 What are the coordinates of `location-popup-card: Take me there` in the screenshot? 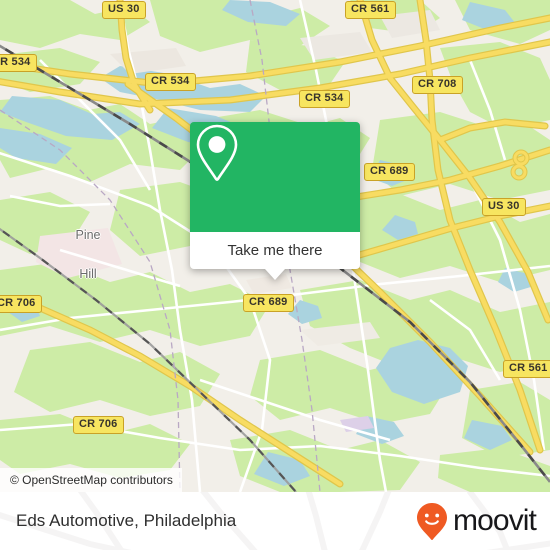 It's located at (275, 201).